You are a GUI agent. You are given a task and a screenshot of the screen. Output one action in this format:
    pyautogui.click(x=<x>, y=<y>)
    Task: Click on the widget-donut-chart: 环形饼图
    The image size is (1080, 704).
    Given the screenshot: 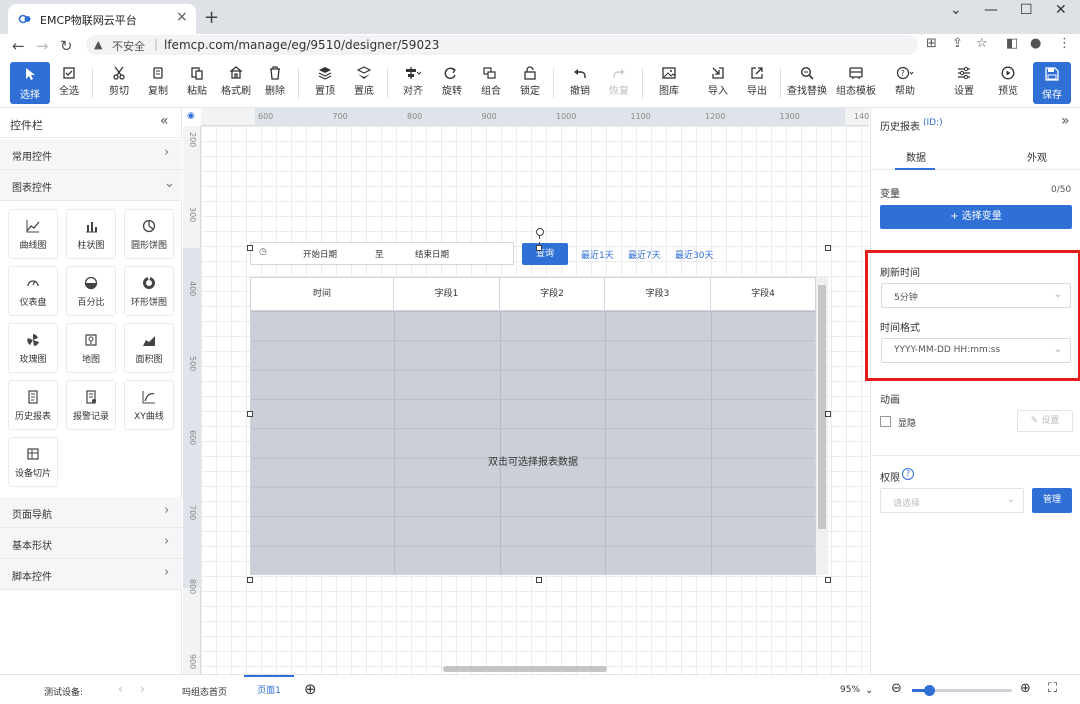 What is the action you would take?
    pyautogui.click(x=149, y=291)
    